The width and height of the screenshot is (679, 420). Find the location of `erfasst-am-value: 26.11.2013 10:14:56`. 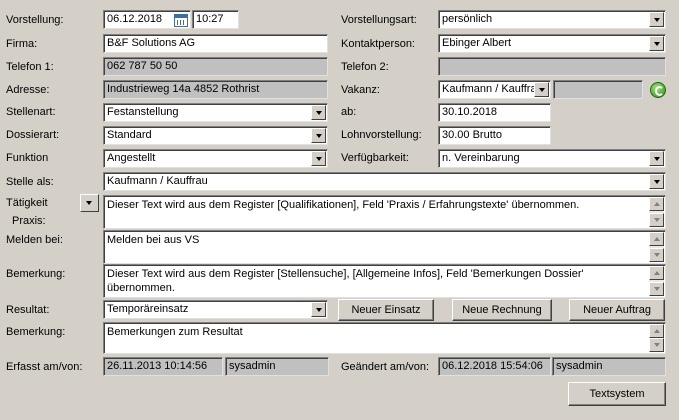

erfasst-am-value: 26.11.2013 10:14:56 is located at coordinates (157, 366).